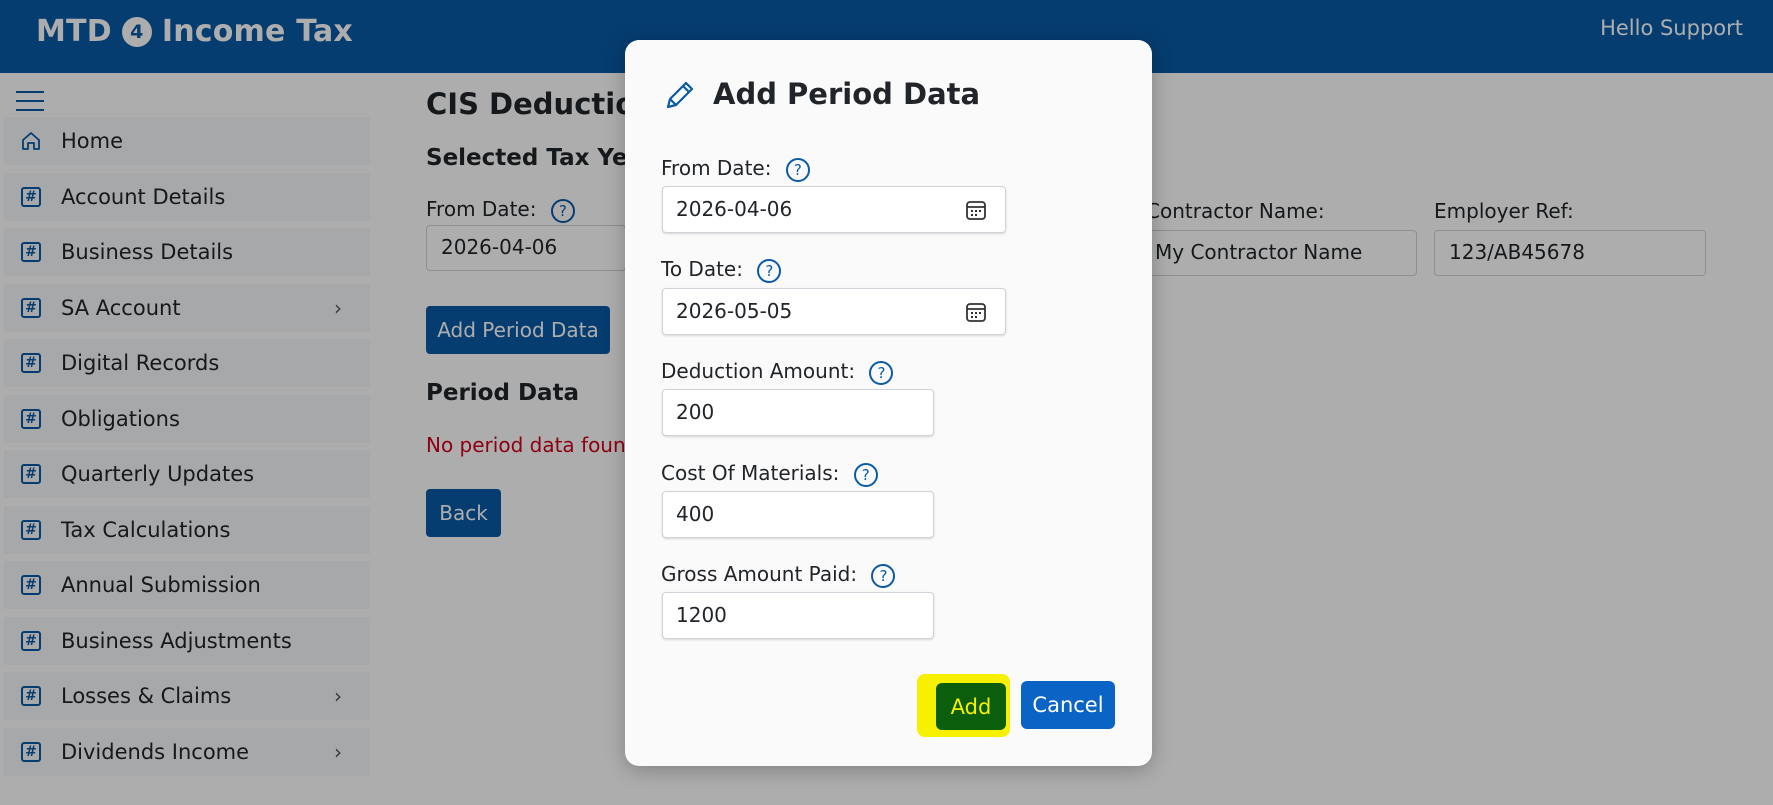 The height and width of the screenshot is (805, 1773). What do you see at coordinates (971, 706) in the screenshot?
I see `add-button: Add` at bounding box center [971, 706].